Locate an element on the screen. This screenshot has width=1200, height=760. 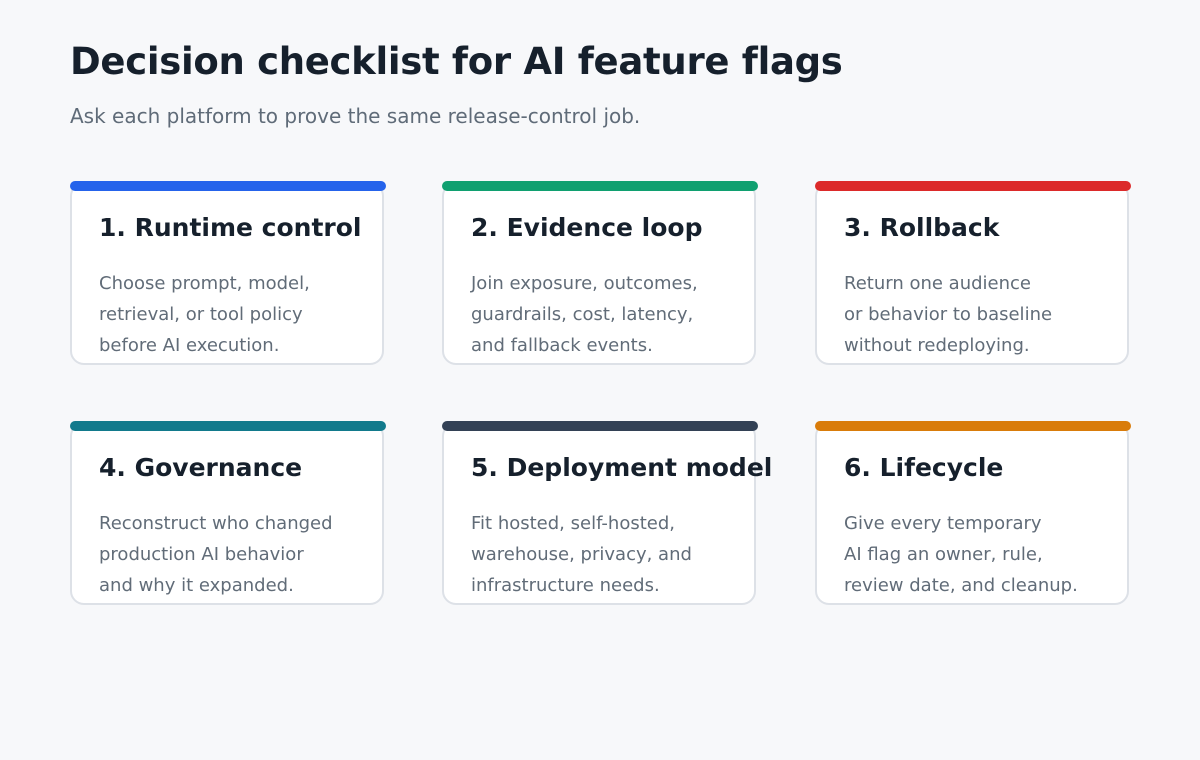
card-title: 5. Deployment model is located at coordinates (622, 467).